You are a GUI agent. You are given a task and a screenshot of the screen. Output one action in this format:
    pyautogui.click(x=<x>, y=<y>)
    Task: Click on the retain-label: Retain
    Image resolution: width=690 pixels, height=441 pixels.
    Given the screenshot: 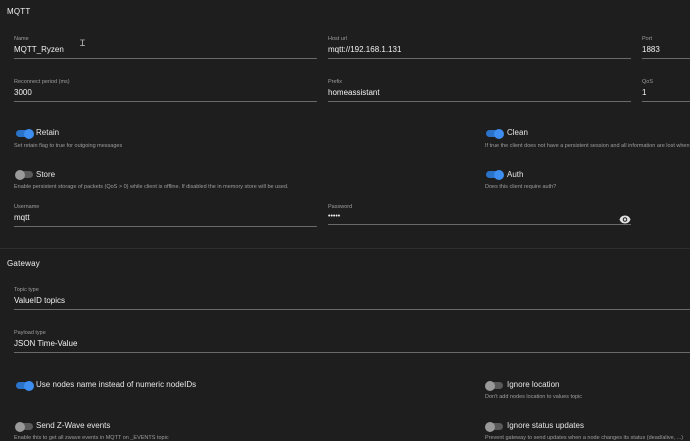 What is the action you would take?
    pyautogui.click(x=48, y=132)
    